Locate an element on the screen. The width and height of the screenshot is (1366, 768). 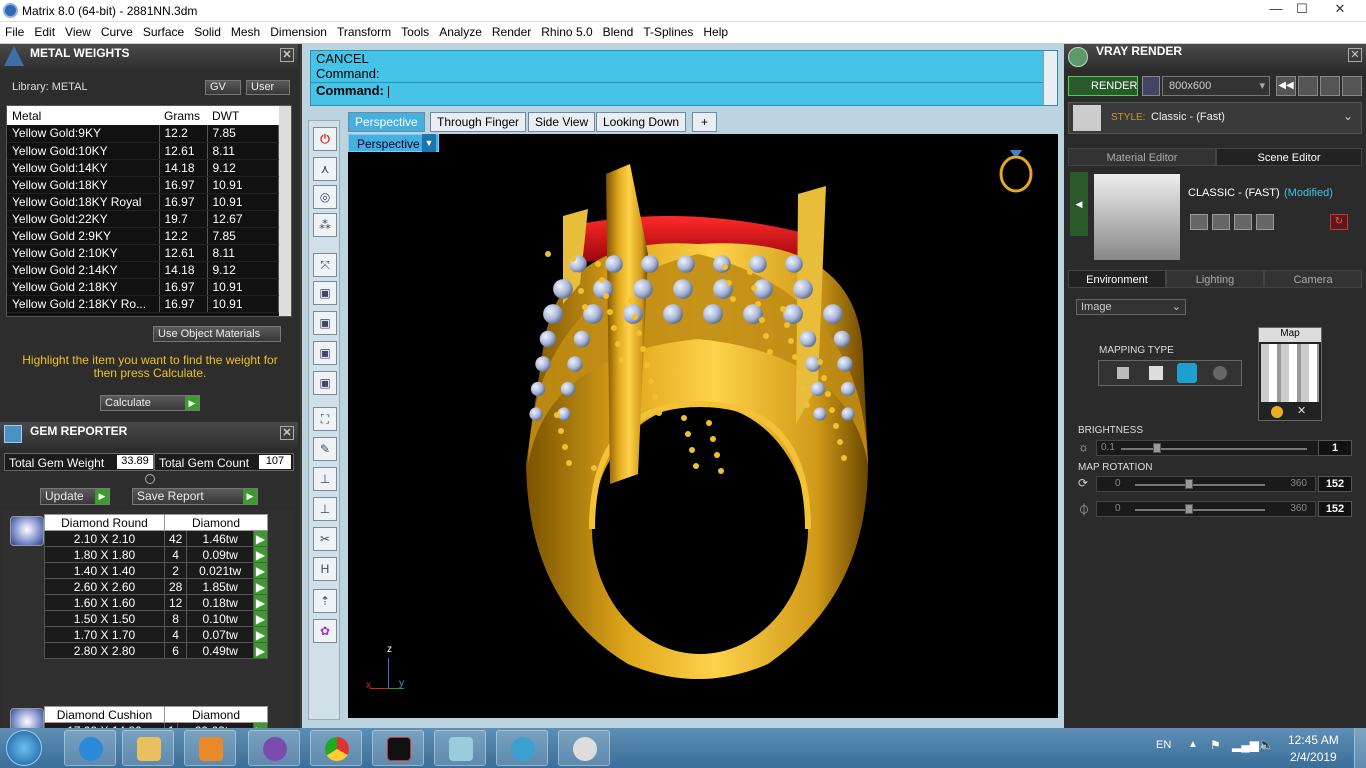
menu-transform: Transform is located at coordinates (364, 30).